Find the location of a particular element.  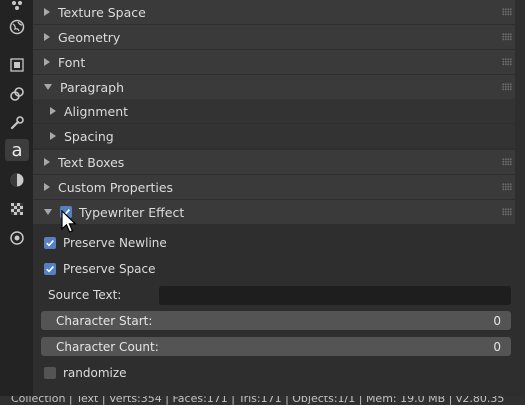

preserve-newline-checkbox is located at coordinates (50, 243).